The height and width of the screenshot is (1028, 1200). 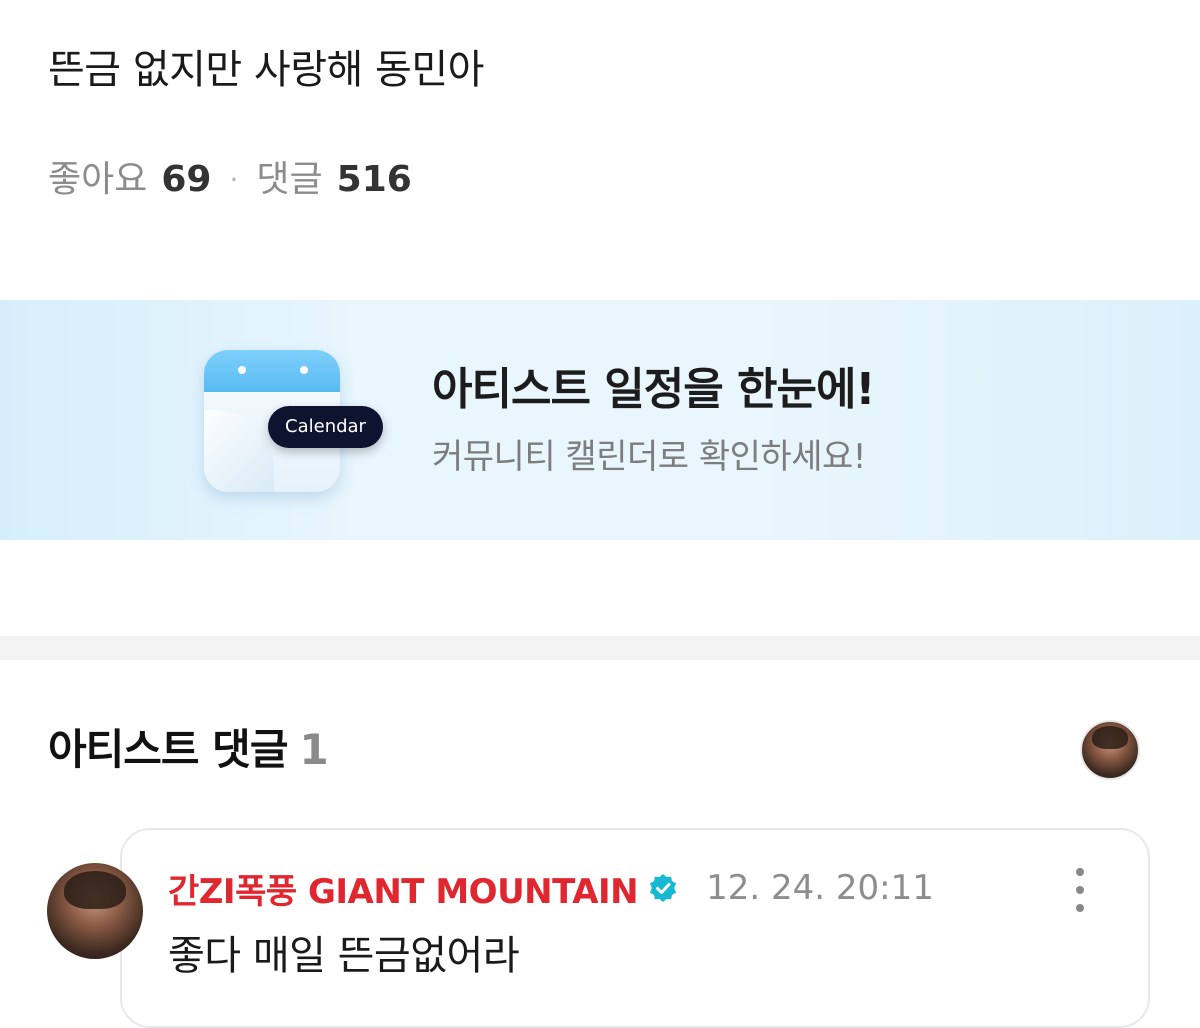 I want to click on section-divider, so click(x=600, y=648).